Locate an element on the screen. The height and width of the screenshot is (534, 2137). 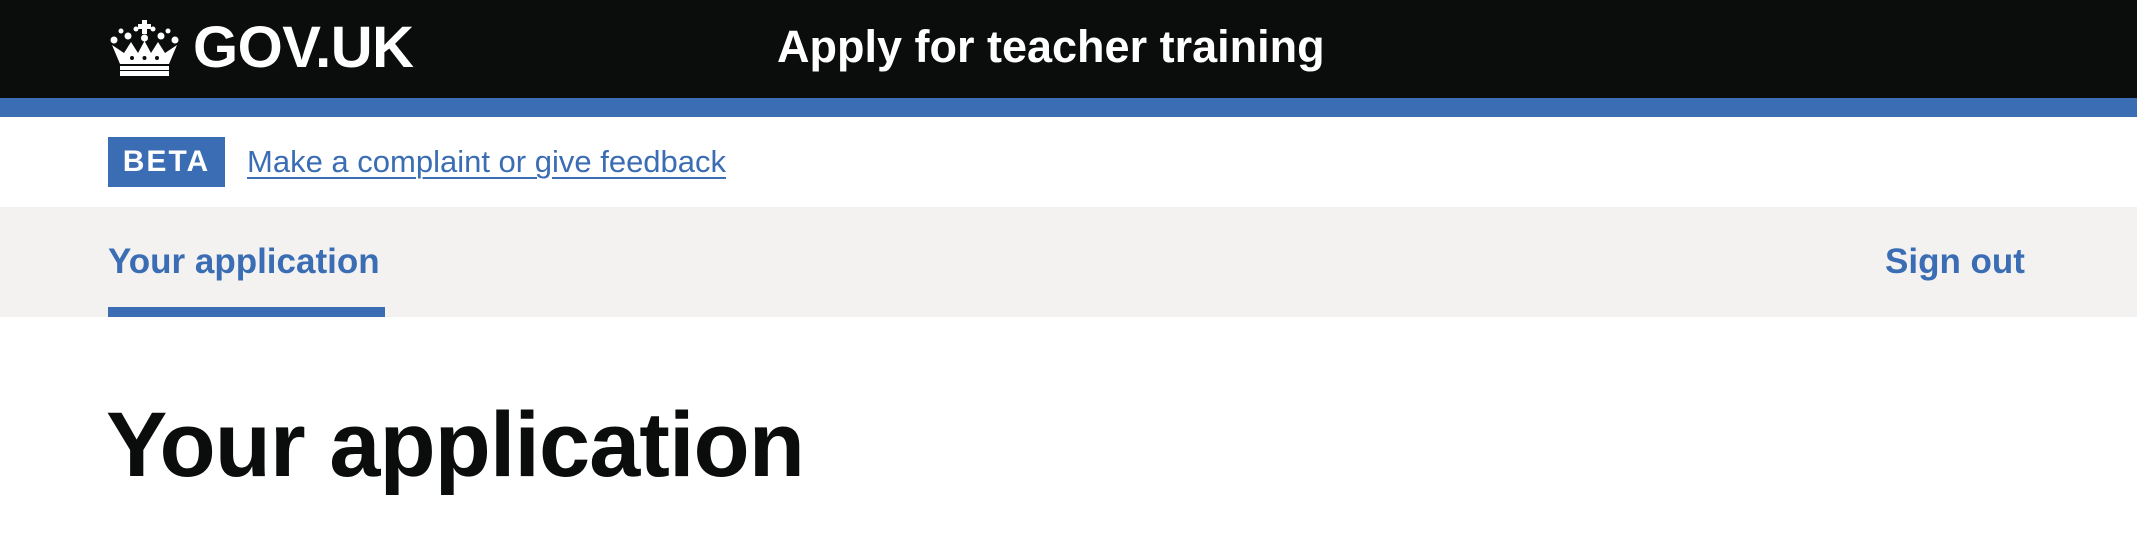
feedback-link: Make a complaint or give feedback is located at coordinates (486, 162).